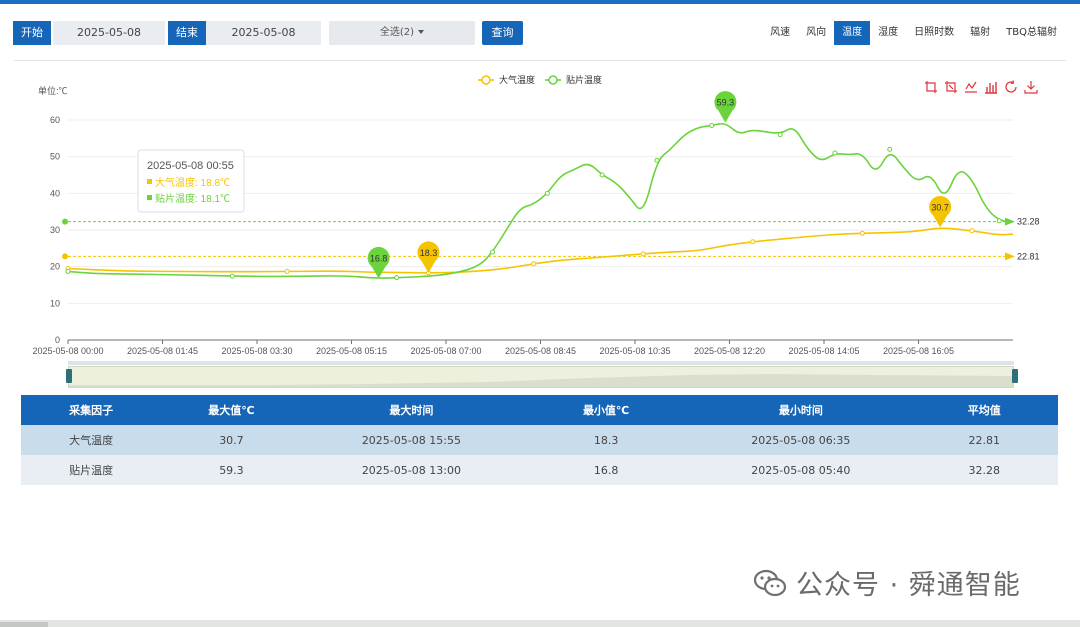 This screenshot has height=627, width=1080. I want to click on table-cell: 2025-05-08 06:35, so click(801, 440).